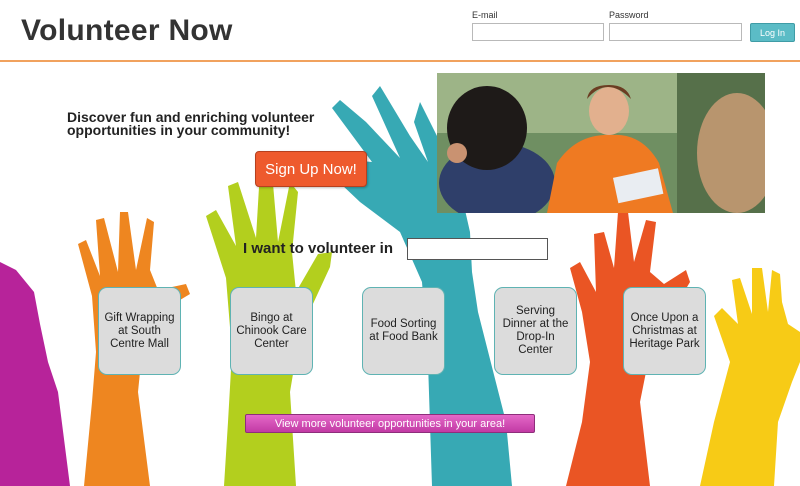 The width and height of the screenshot is (800, 486). I want to click on sign-up-button: Sign Up Now!, so click(311, 169).